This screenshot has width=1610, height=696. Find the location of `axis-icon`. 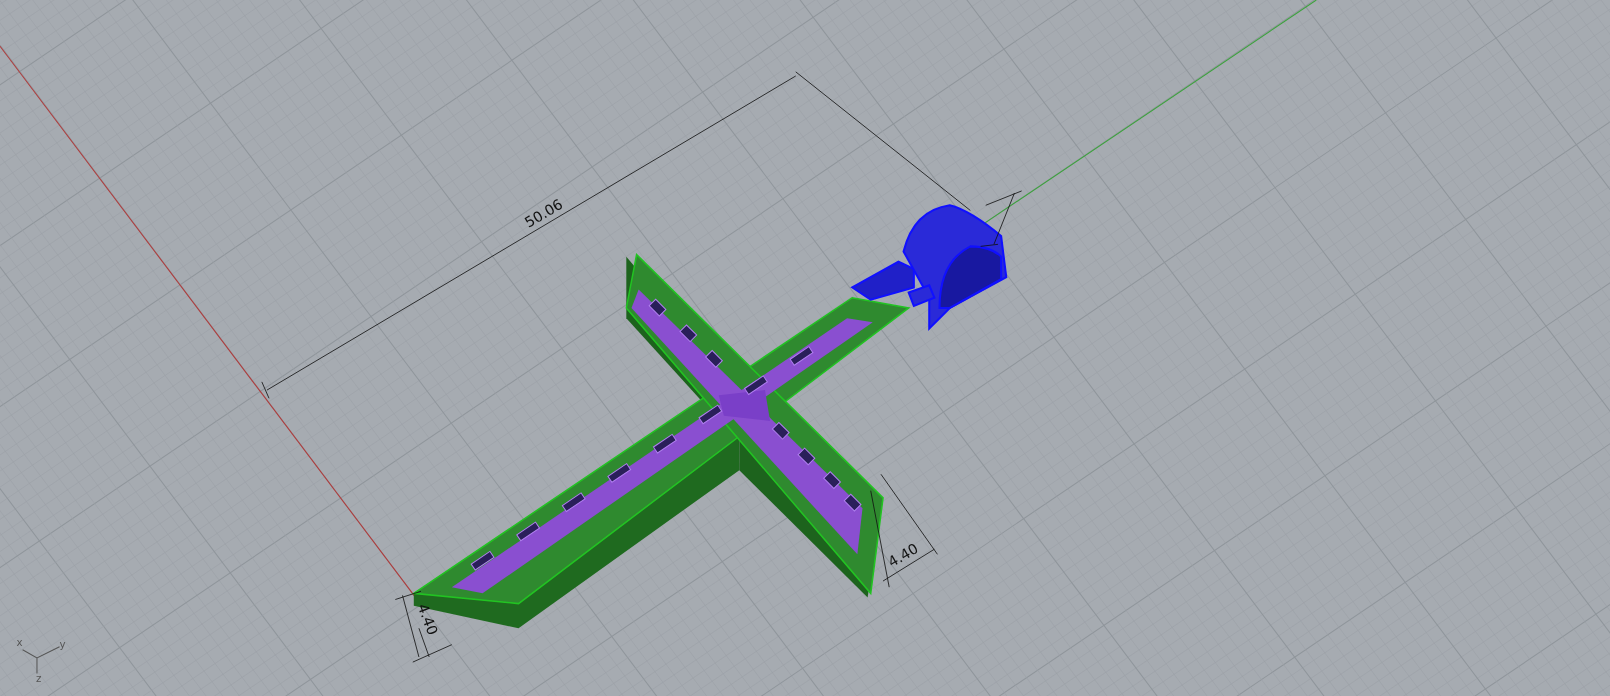

axis-icon is located at coordinates (41, 660).